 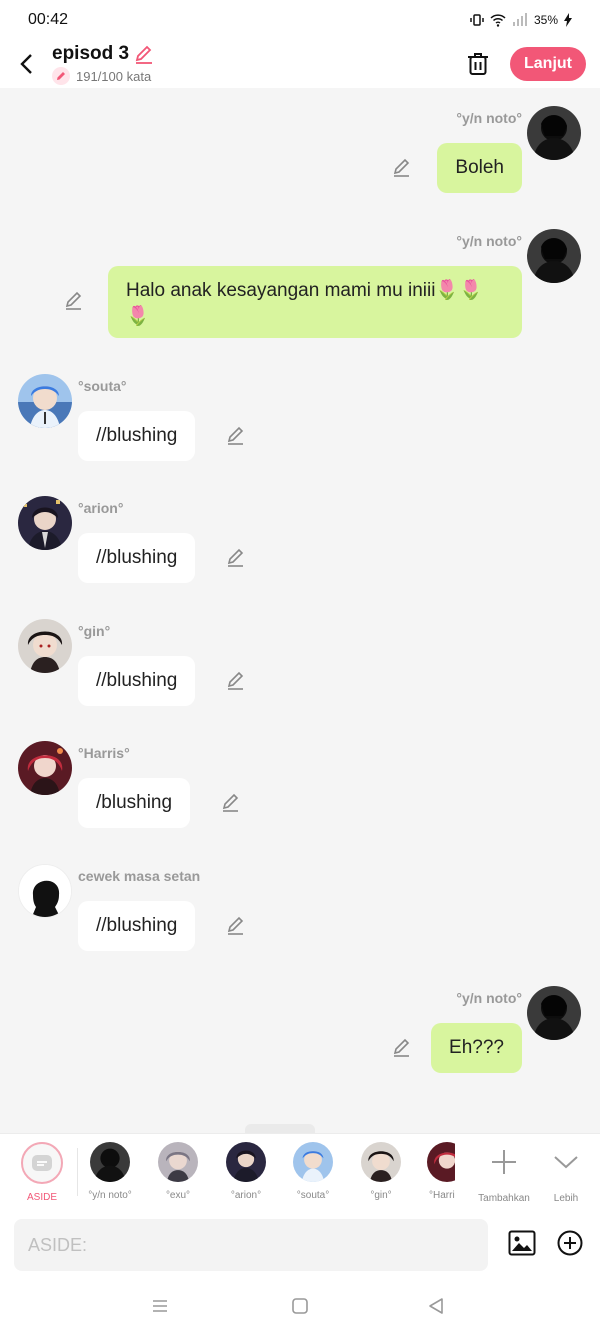 I want to click on image-icon, so click(x=522, y=1243).